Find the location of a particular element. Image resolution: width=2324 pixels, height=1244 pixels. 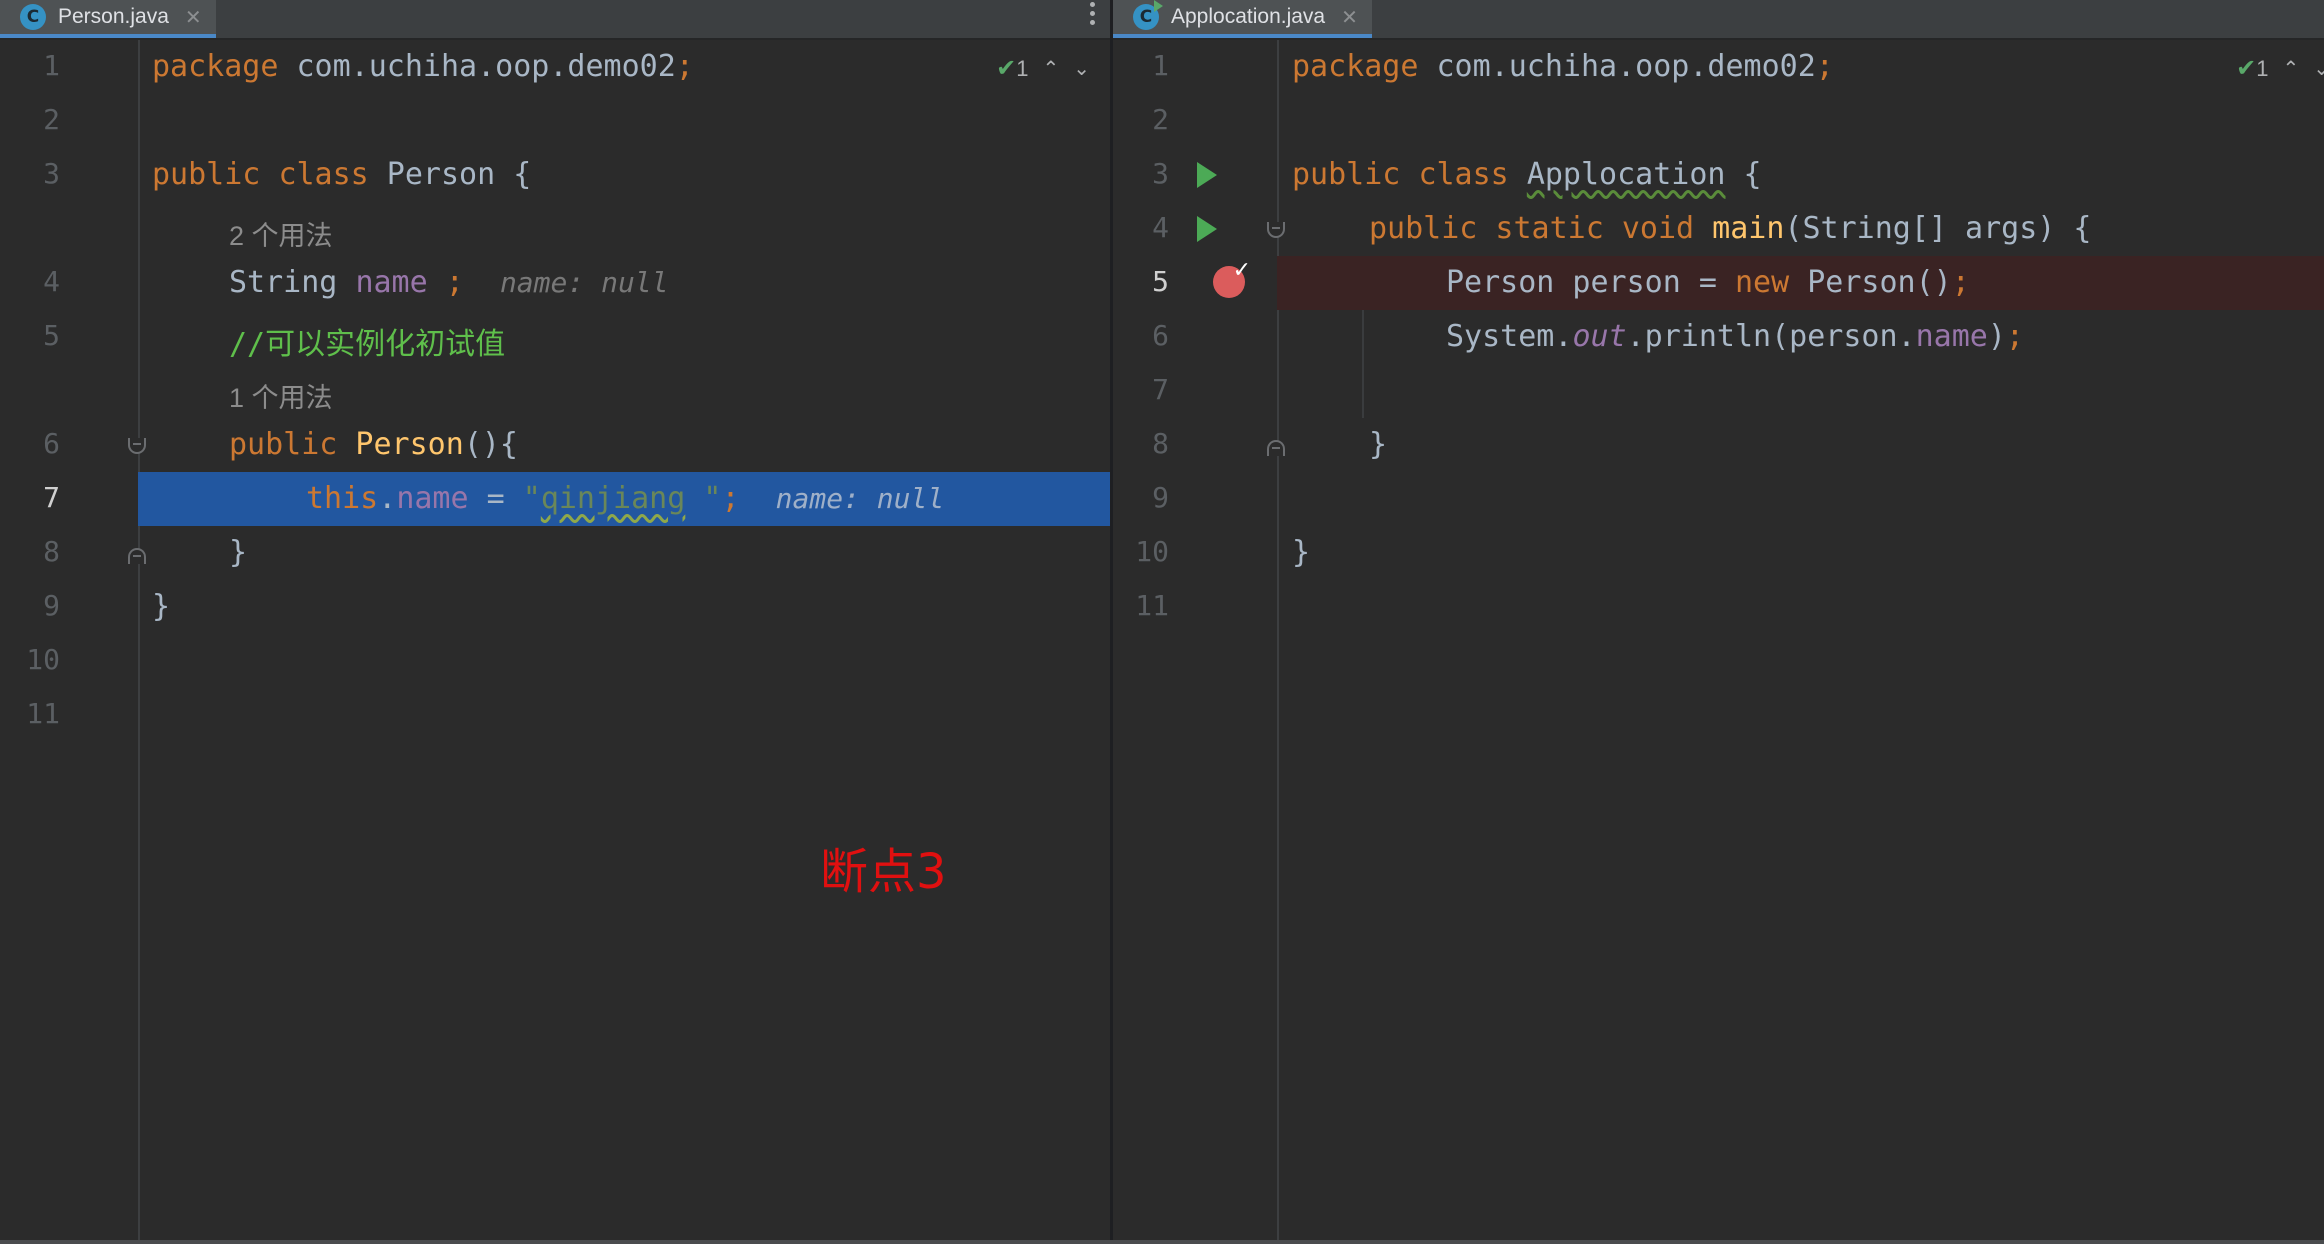

usage-hint-line: 2 个用法 is located at coordinates (555, 229).